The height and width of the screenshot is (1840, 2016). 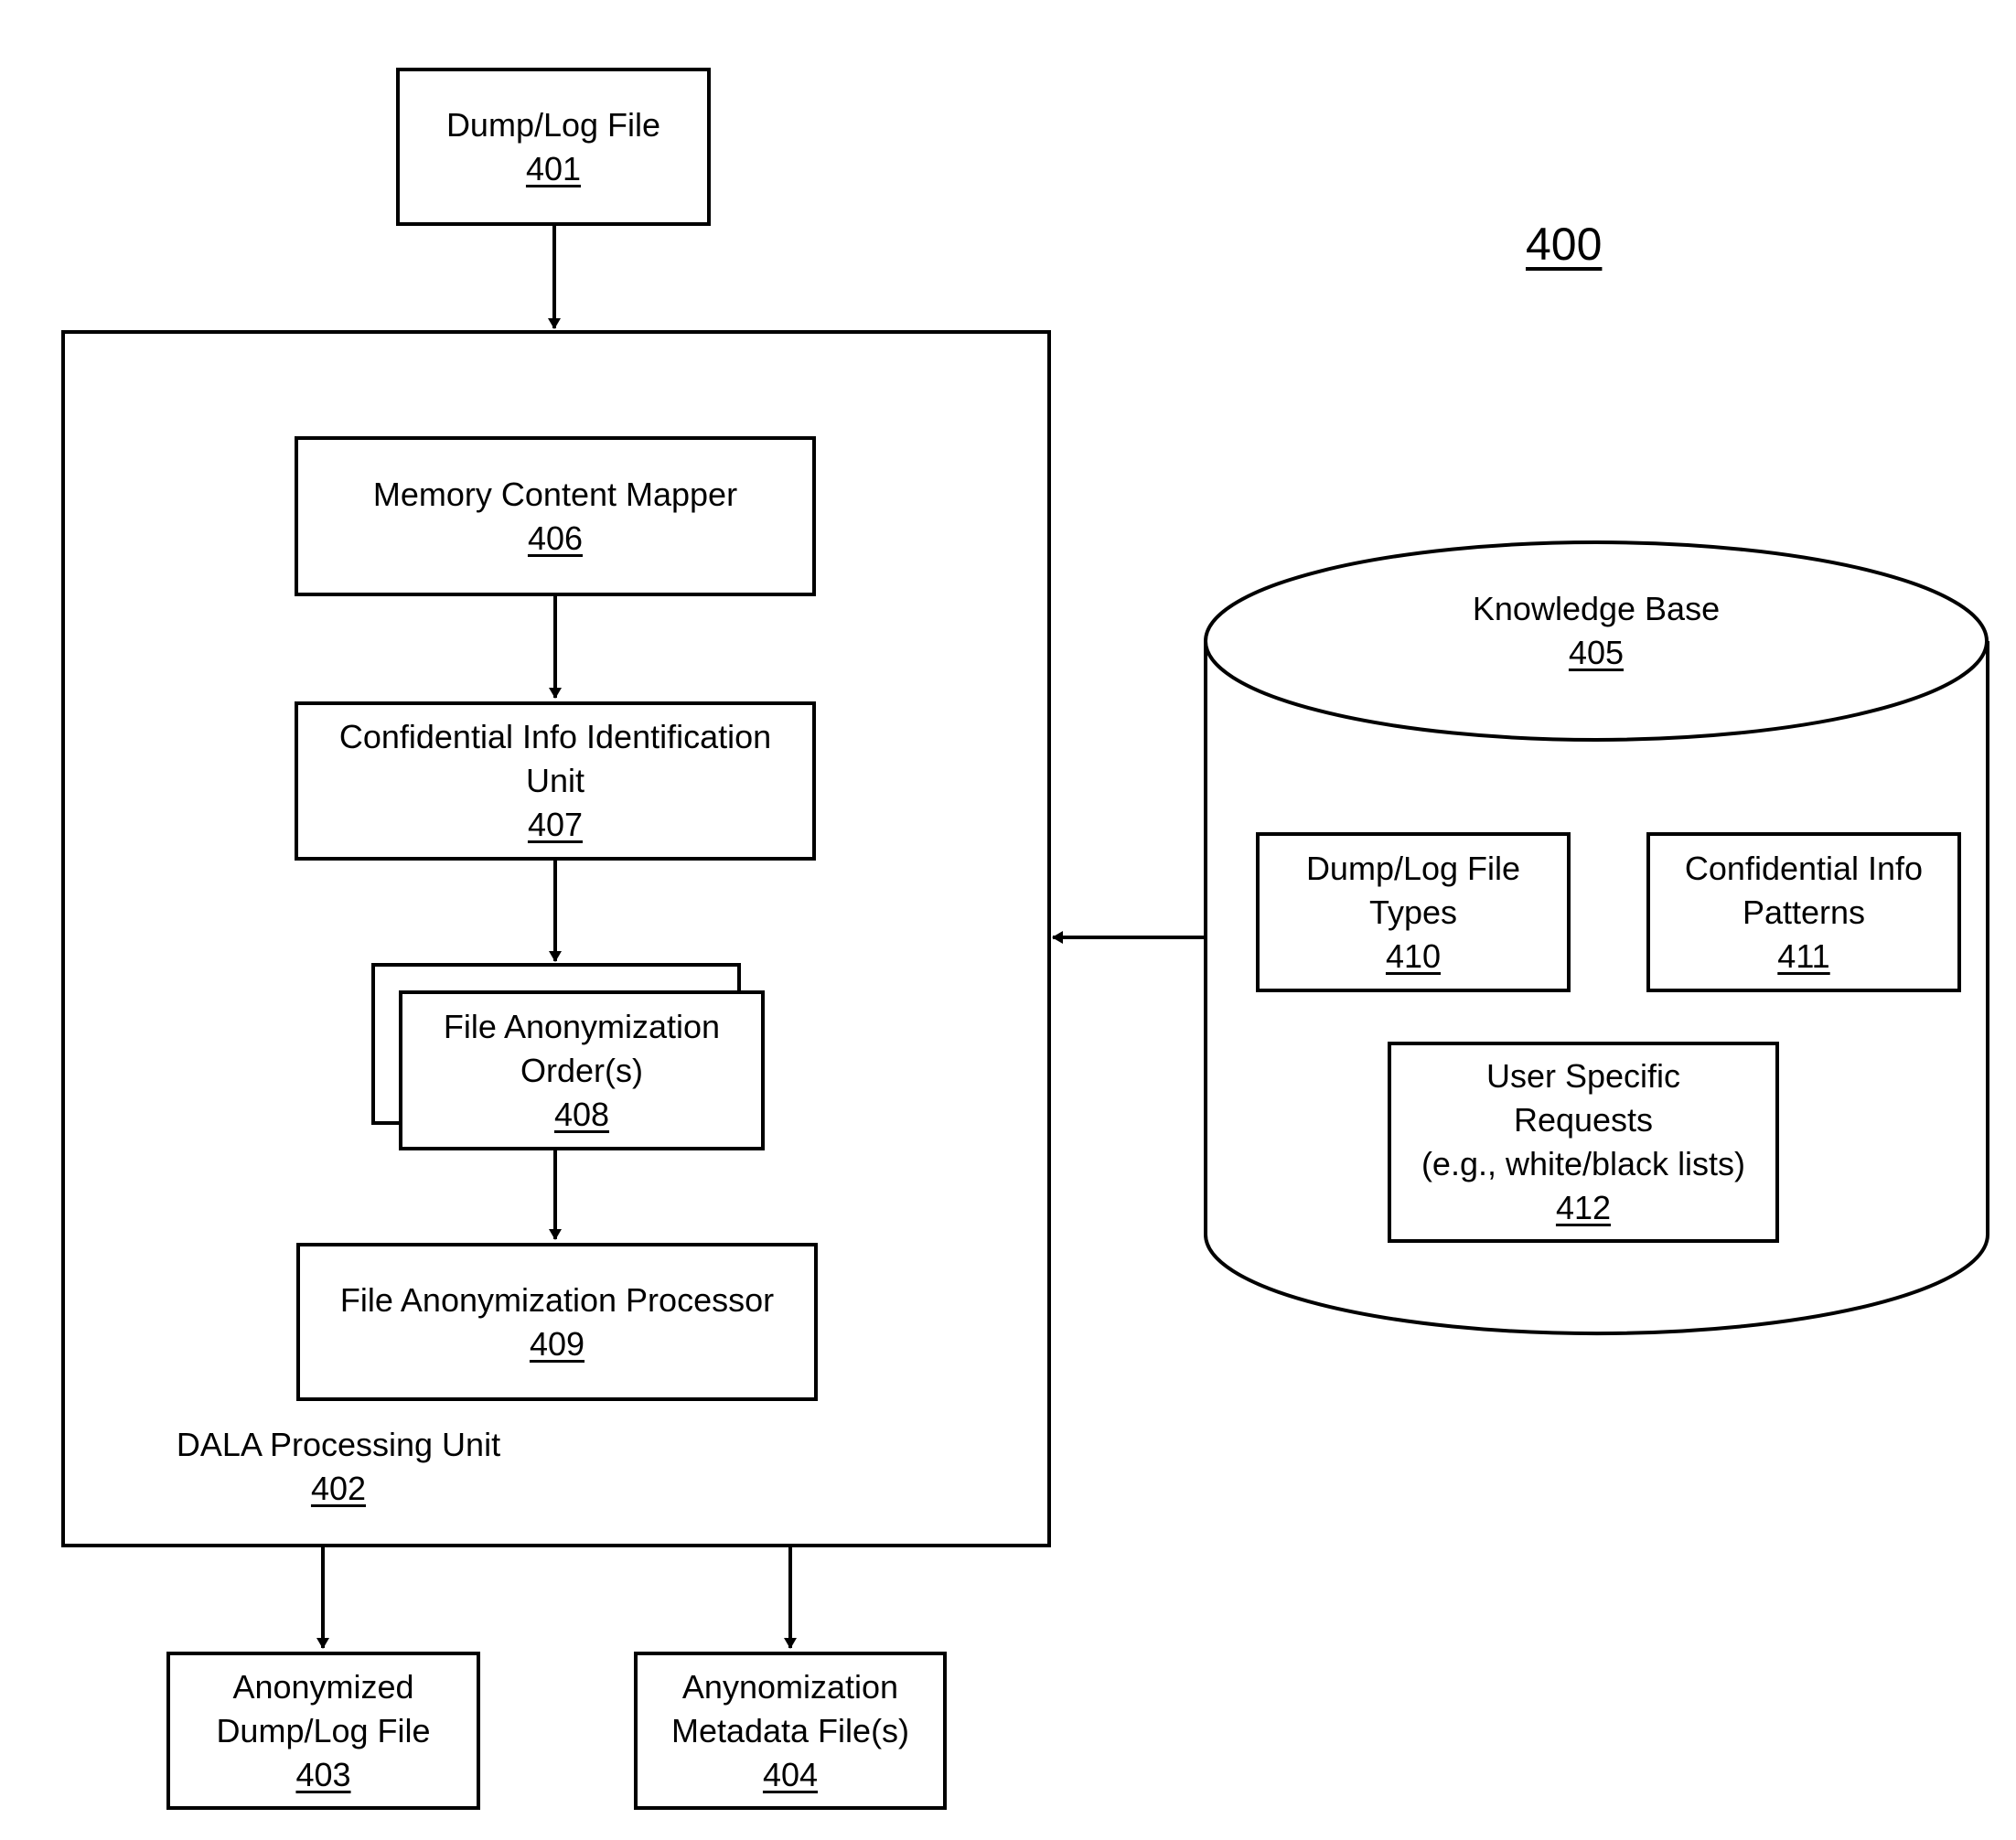 I want to click on node-title-line2: Dump/Log File, so click(x=323, y=1730).